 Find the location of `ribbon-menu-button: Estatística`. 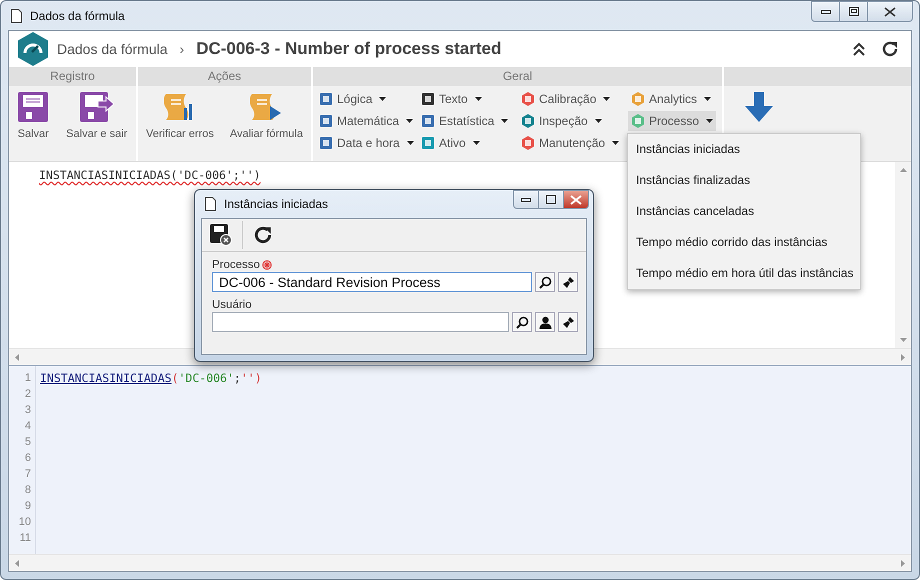

ribbon-menu-button: Estatística is located at coordinates (465, 121).